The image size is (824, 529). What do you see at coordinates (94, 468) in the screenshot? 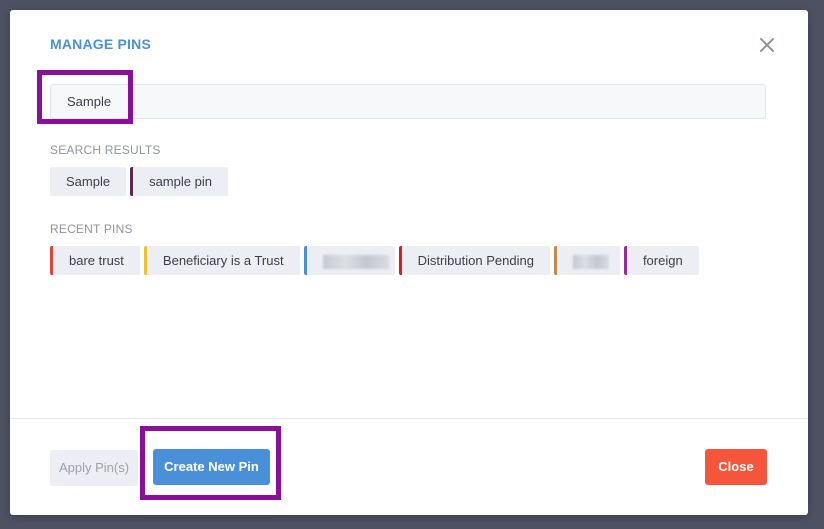
I see `apply-pins-button: Apply Pin(s)` at bounding box center [94, 468].